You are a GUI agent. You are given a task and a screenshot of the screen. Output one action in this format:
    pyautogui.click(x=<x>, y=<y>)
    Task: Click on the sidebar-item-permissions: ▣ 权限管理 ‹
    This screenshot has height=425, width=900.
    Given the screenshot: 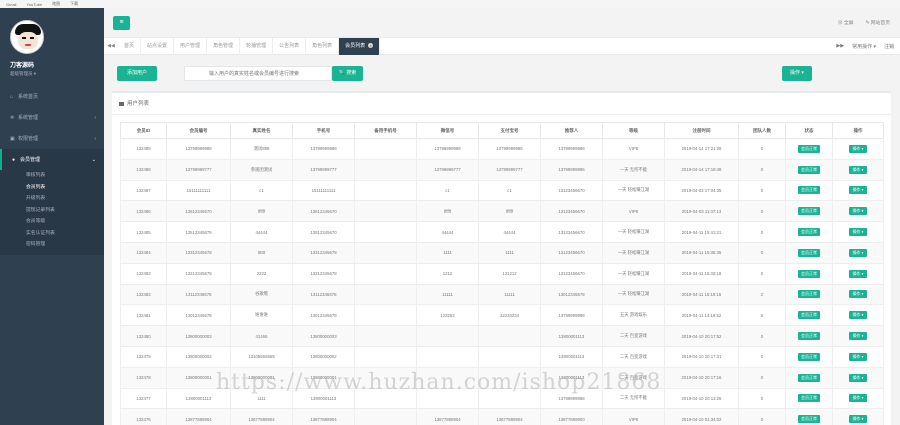 What is the action you would take?
    pyautogui.click(x=52, y=138)
    